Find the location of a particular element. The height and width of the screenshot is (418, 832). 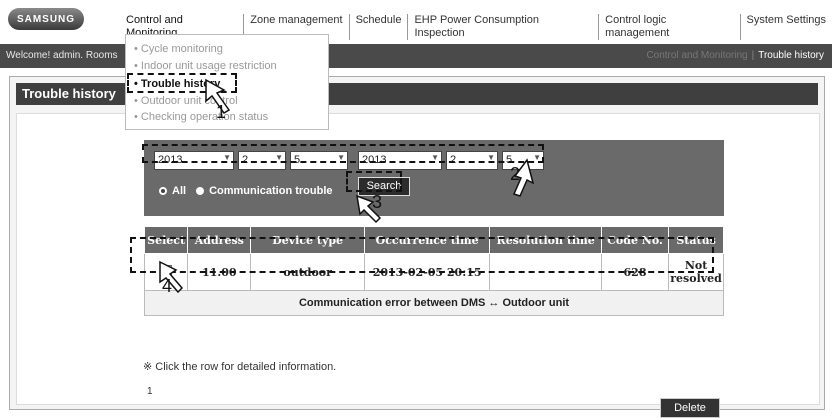

menu-item-indoor-usage: • Indoor unit usage restriction is located at coordinates (205, 66).